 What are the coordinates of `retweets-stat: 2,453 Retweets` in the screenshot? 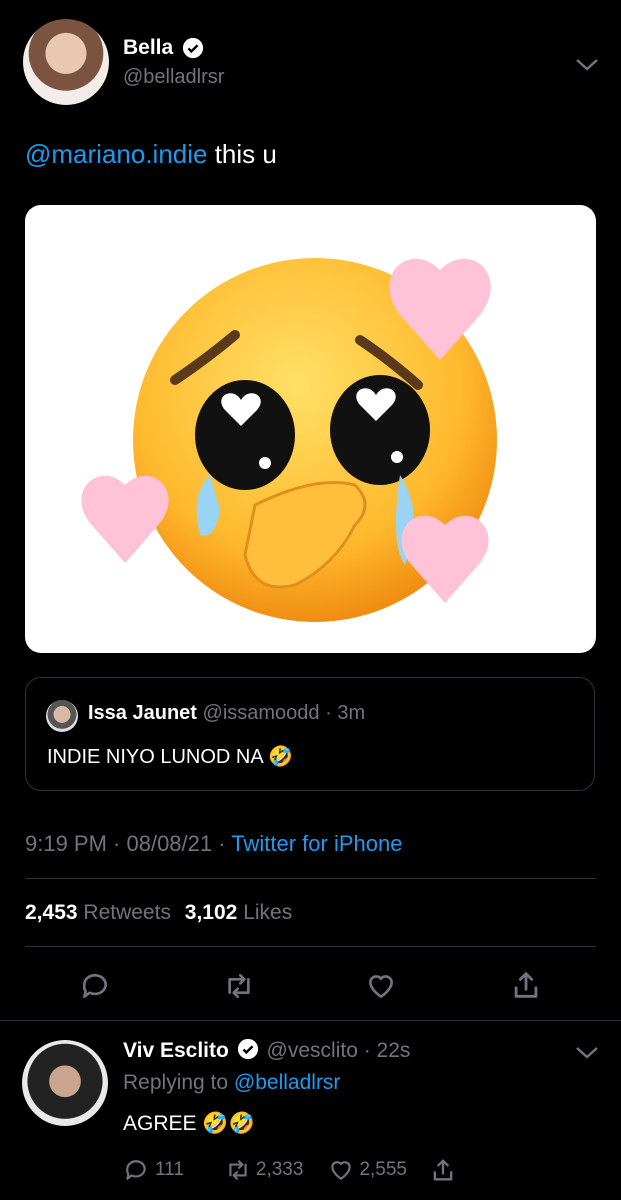 It's located at (98, 912).